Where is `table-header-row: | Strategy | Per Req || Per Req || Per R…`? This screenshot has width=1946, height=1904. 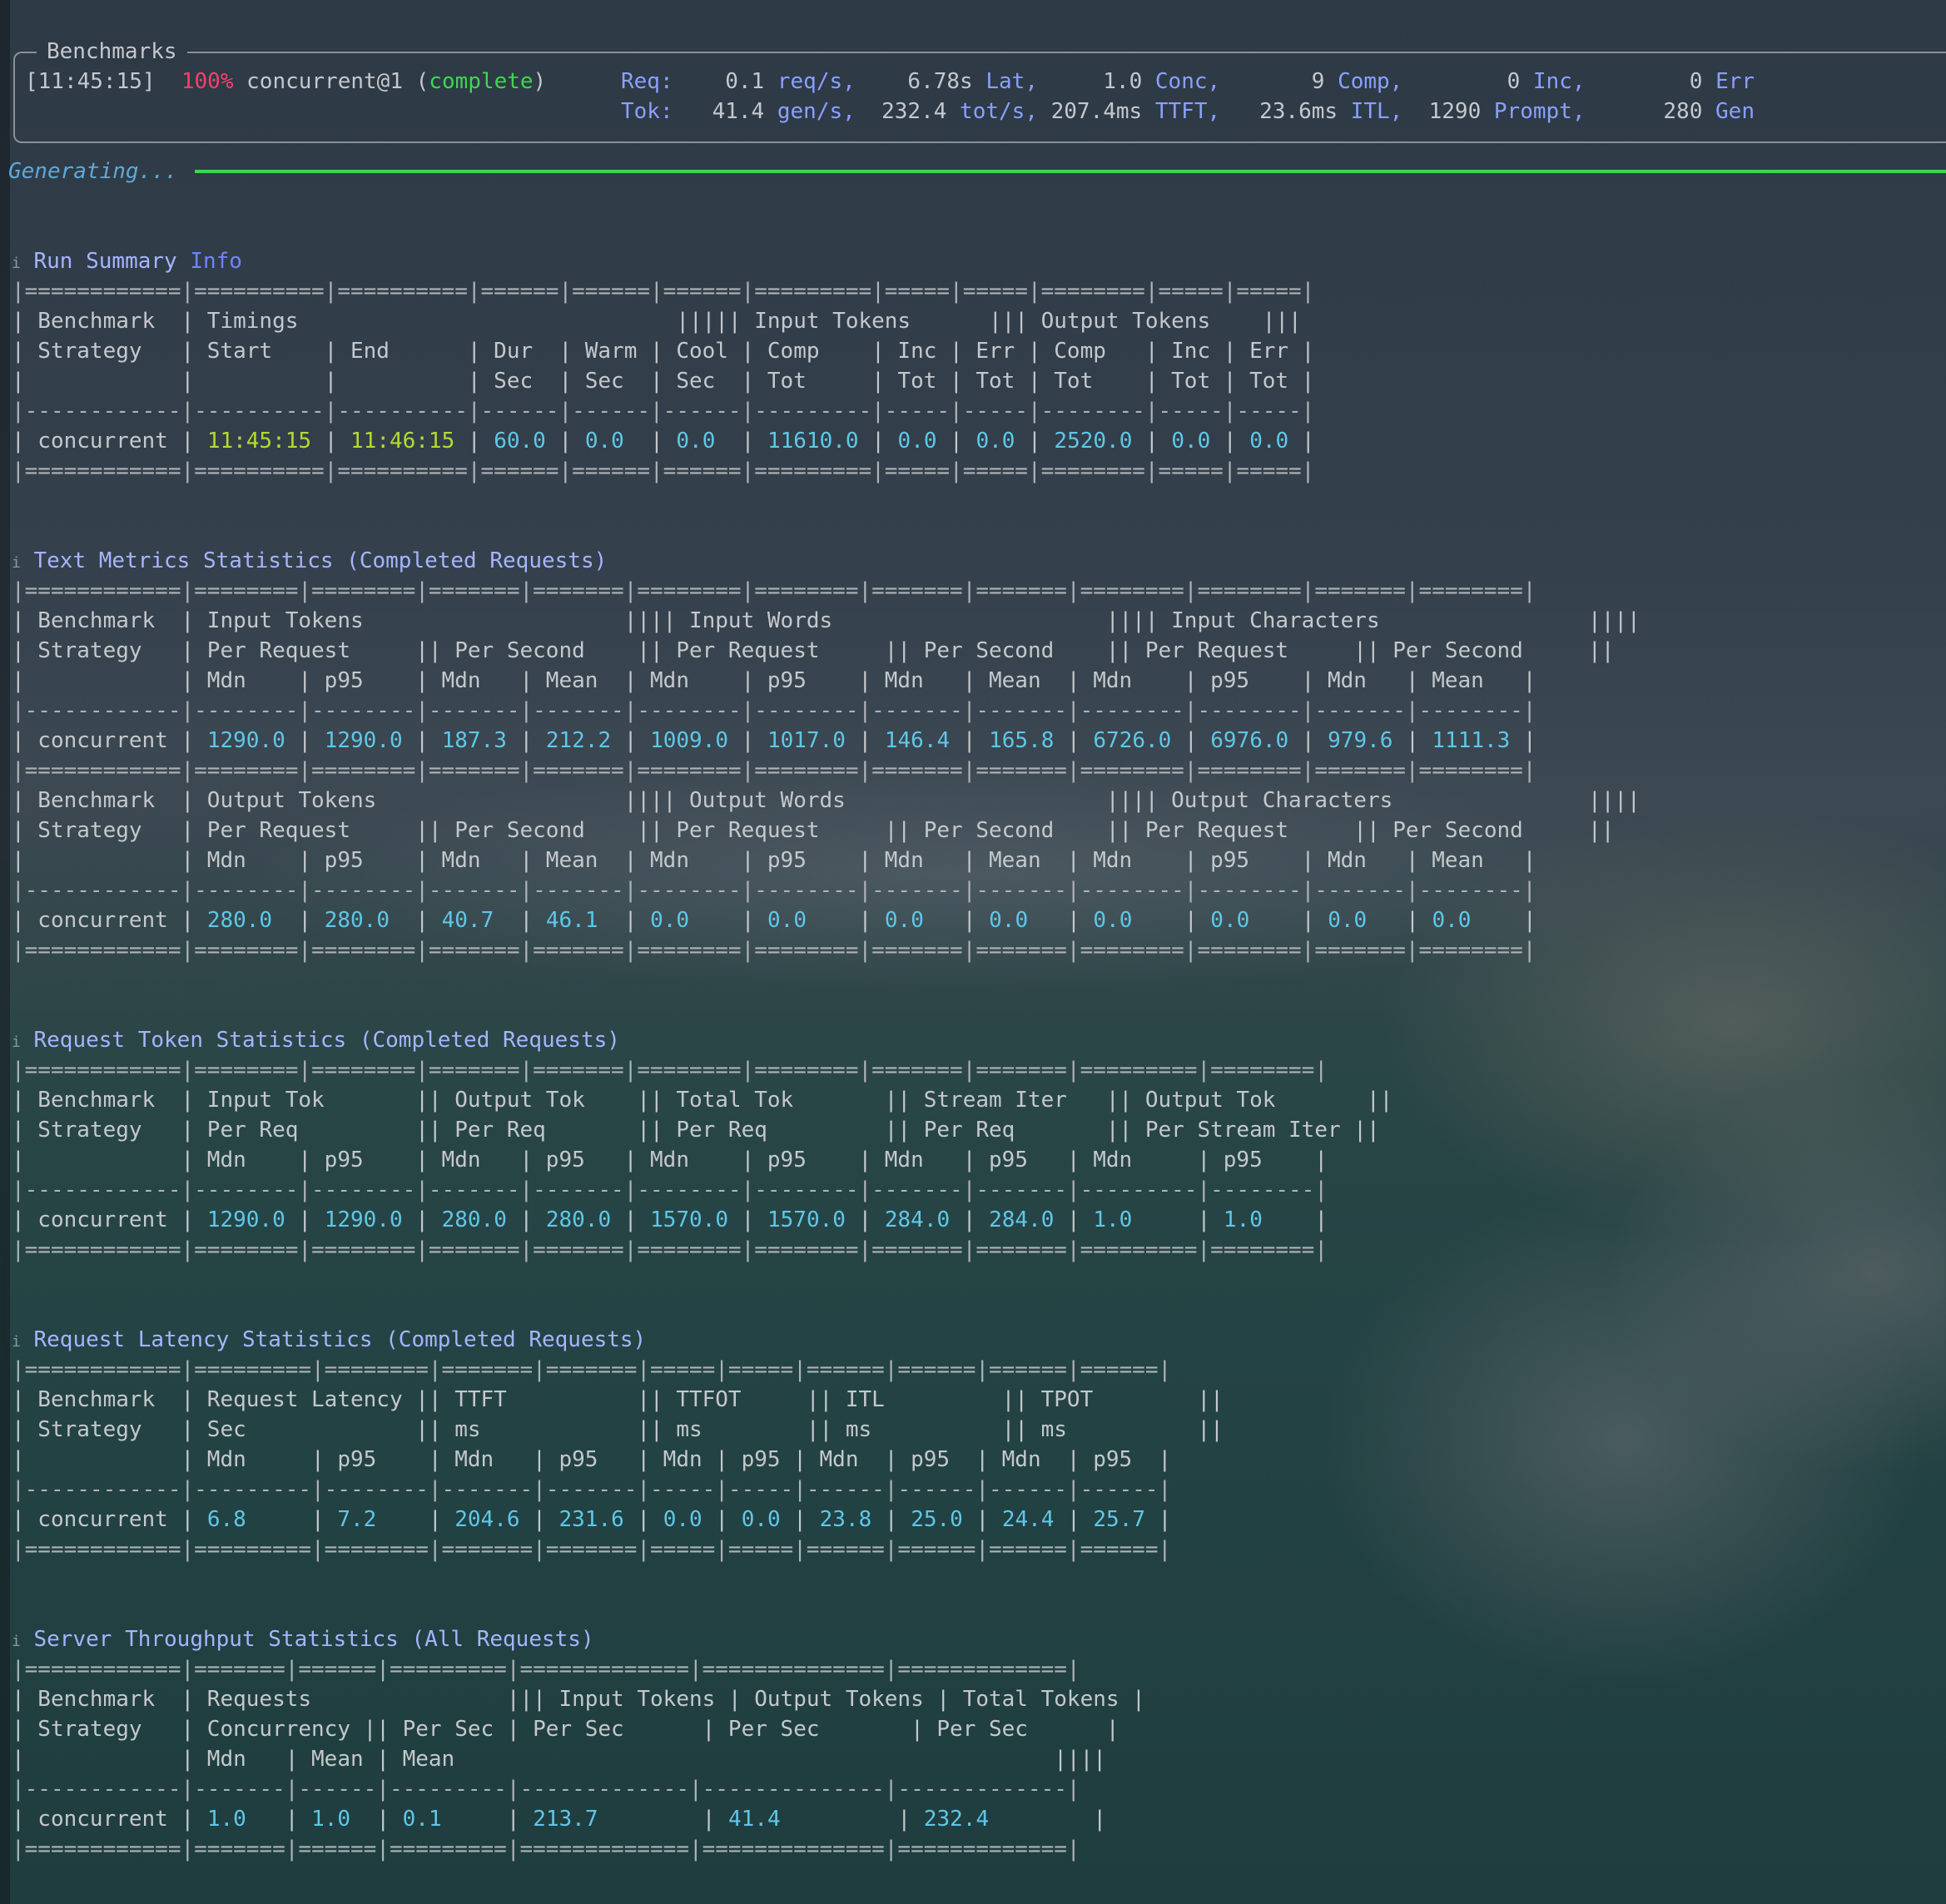 table-header-row: | Strategy | Per Req || Per Req || Per R… is located at coordinates (696, 1130).